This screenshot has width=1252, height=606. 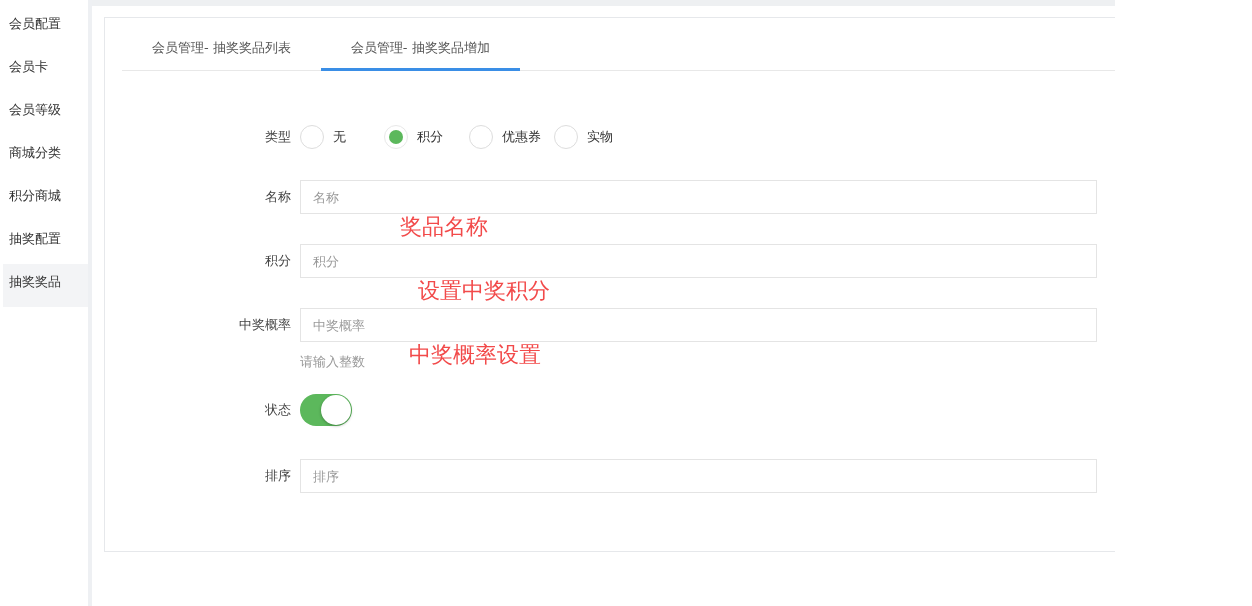 I want to click on field-label: 积分, so click(x=278, y=261).